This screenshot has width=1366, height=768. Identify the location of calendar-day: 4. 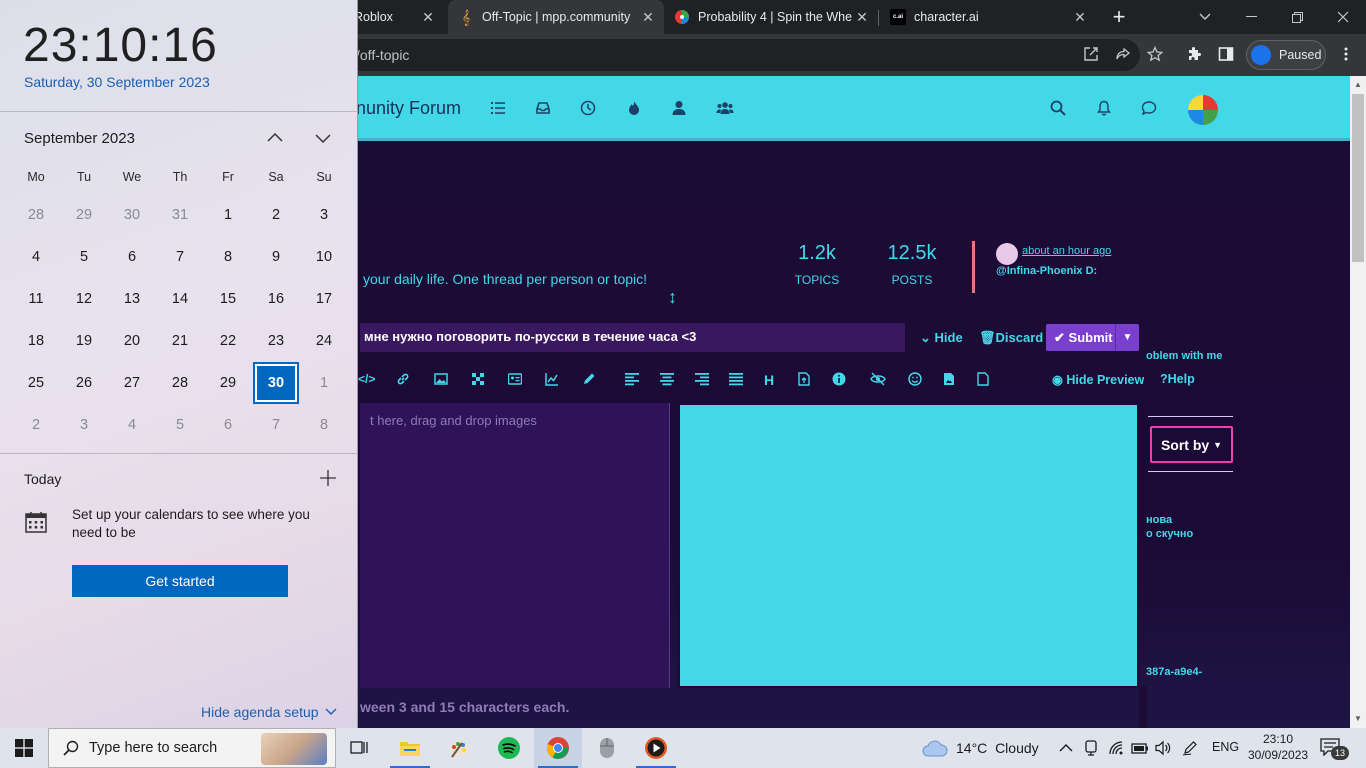
(36, 257).